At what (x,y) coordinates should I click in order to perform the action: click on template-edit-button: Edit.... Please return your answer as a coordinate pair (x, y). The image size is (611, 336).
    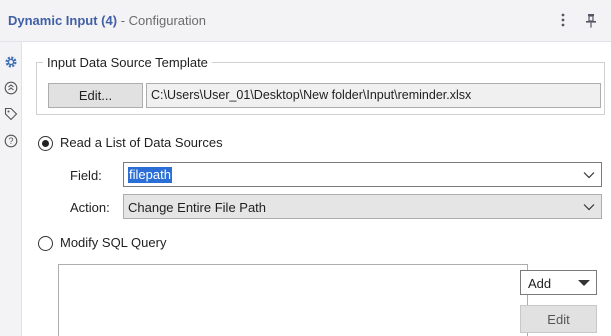
    Looking at the image, I should click on (95, 95).